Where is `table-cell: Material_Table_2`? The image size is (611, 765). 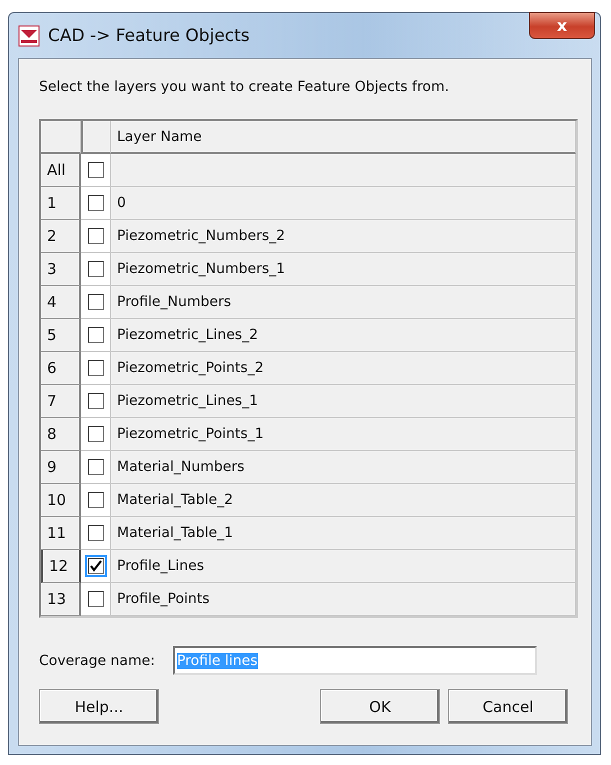 table-cell: Material_Table_2 is located at coordinates (343, 500).